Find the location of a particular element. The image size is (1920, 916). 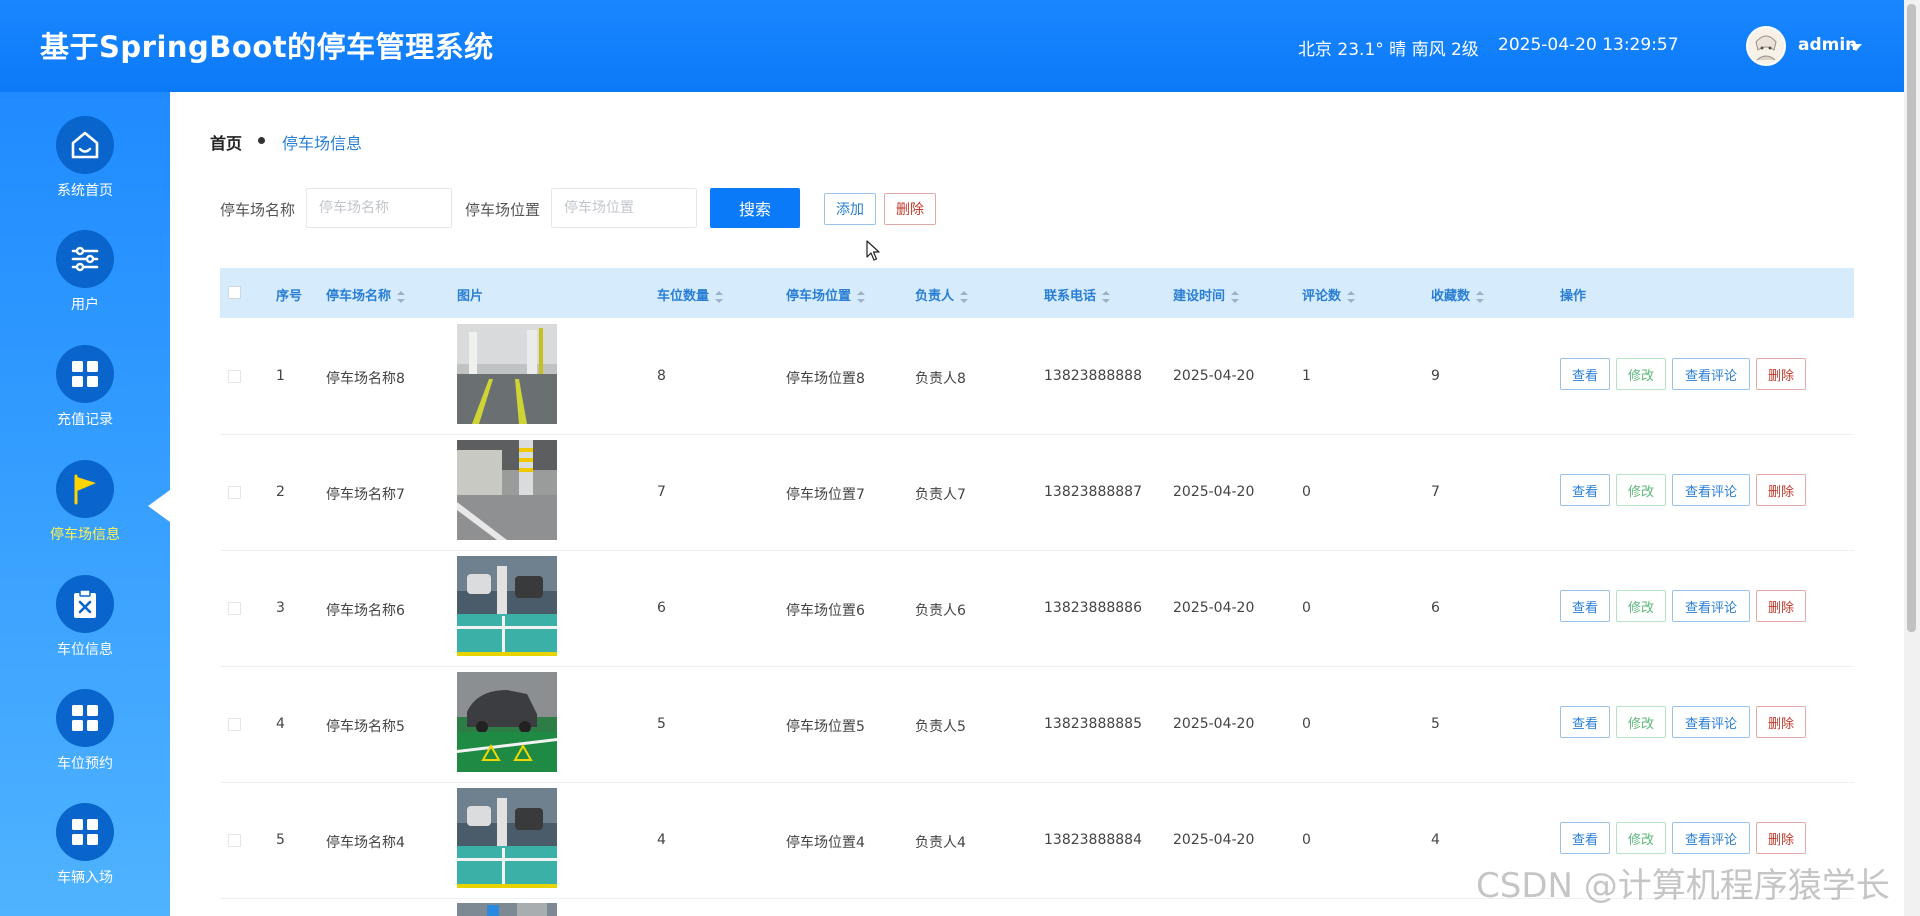

cell-name: 停车场名称7 is located at coordinates (365, 495).